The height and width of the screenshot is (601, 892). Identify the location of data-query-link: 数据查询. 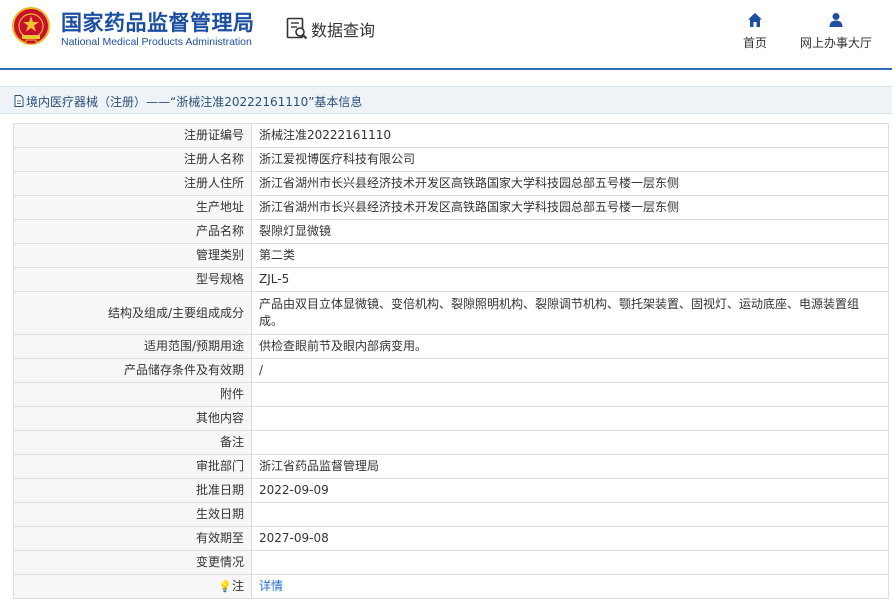
(330, 29).